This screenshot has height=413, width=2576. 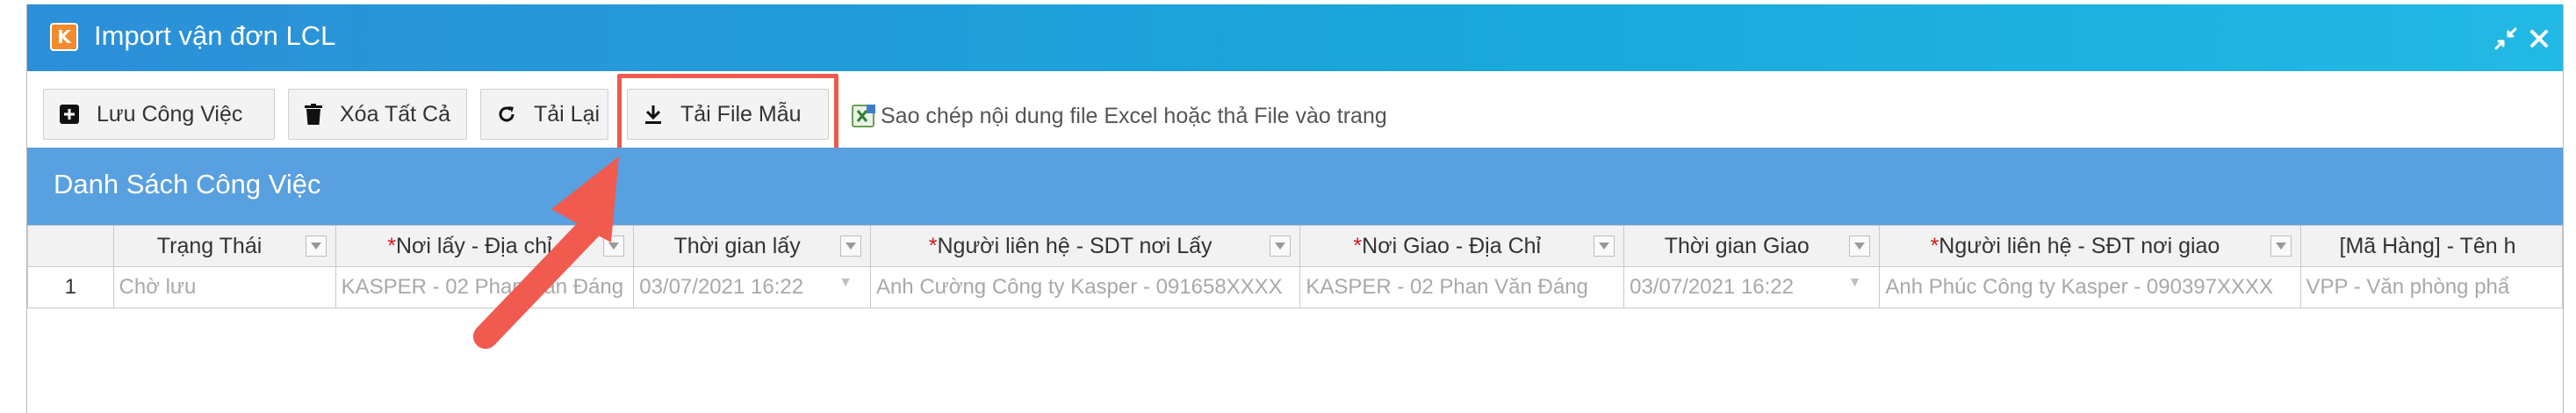 I want to click on column-label: Nơi Giao - Địa Chỉ, so click(x=1452, y=246).